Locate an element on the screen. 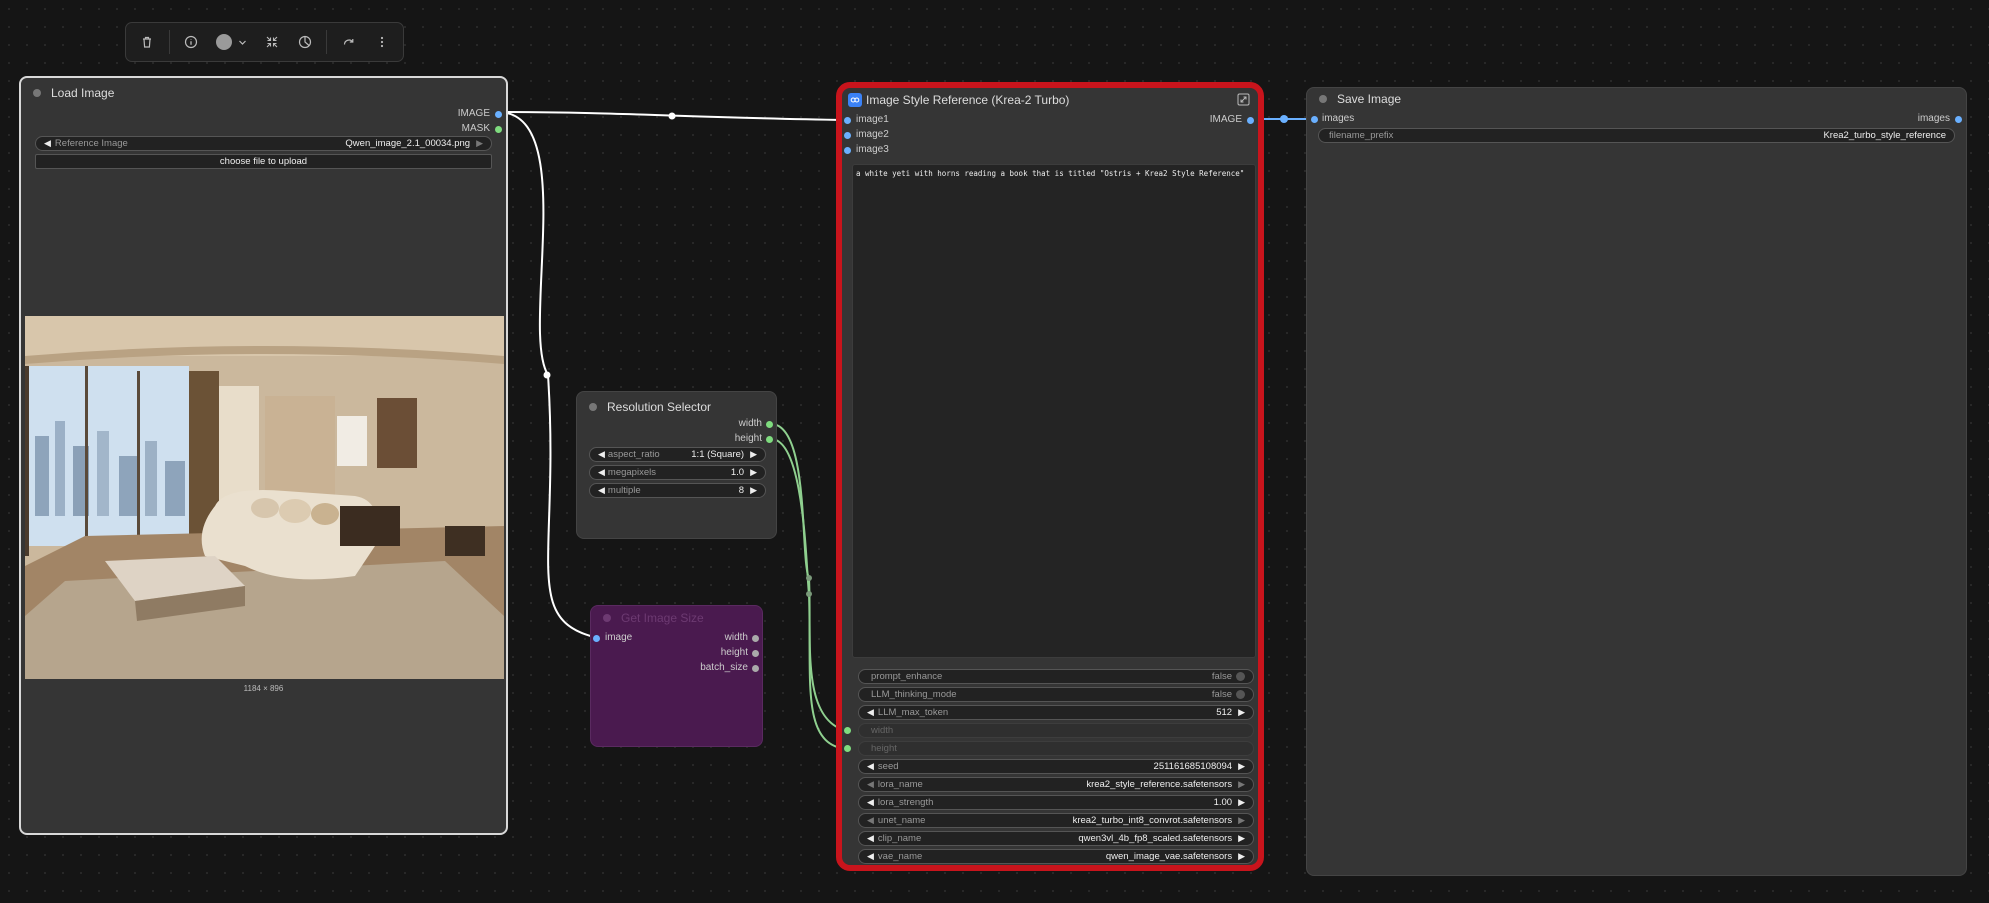 The width and height of the screenshot is (1989, 903). input-image1-socket is located at coordinates (847, 120).